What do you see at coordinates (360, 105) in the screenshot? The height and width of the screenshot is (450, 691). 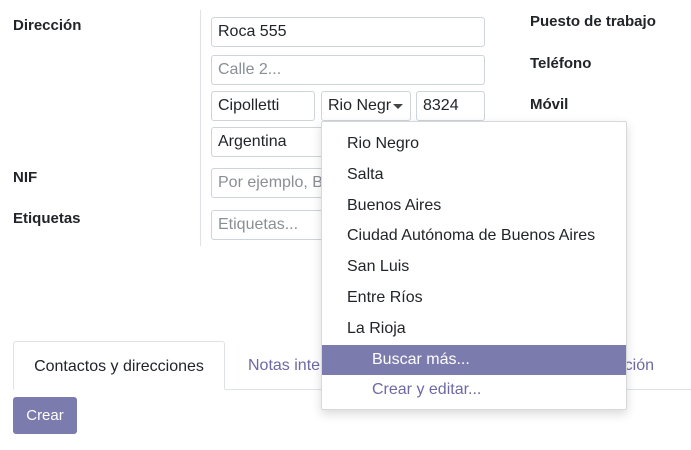 I see `state-select-value: Rio Negr` at bounding box center [360, 105].